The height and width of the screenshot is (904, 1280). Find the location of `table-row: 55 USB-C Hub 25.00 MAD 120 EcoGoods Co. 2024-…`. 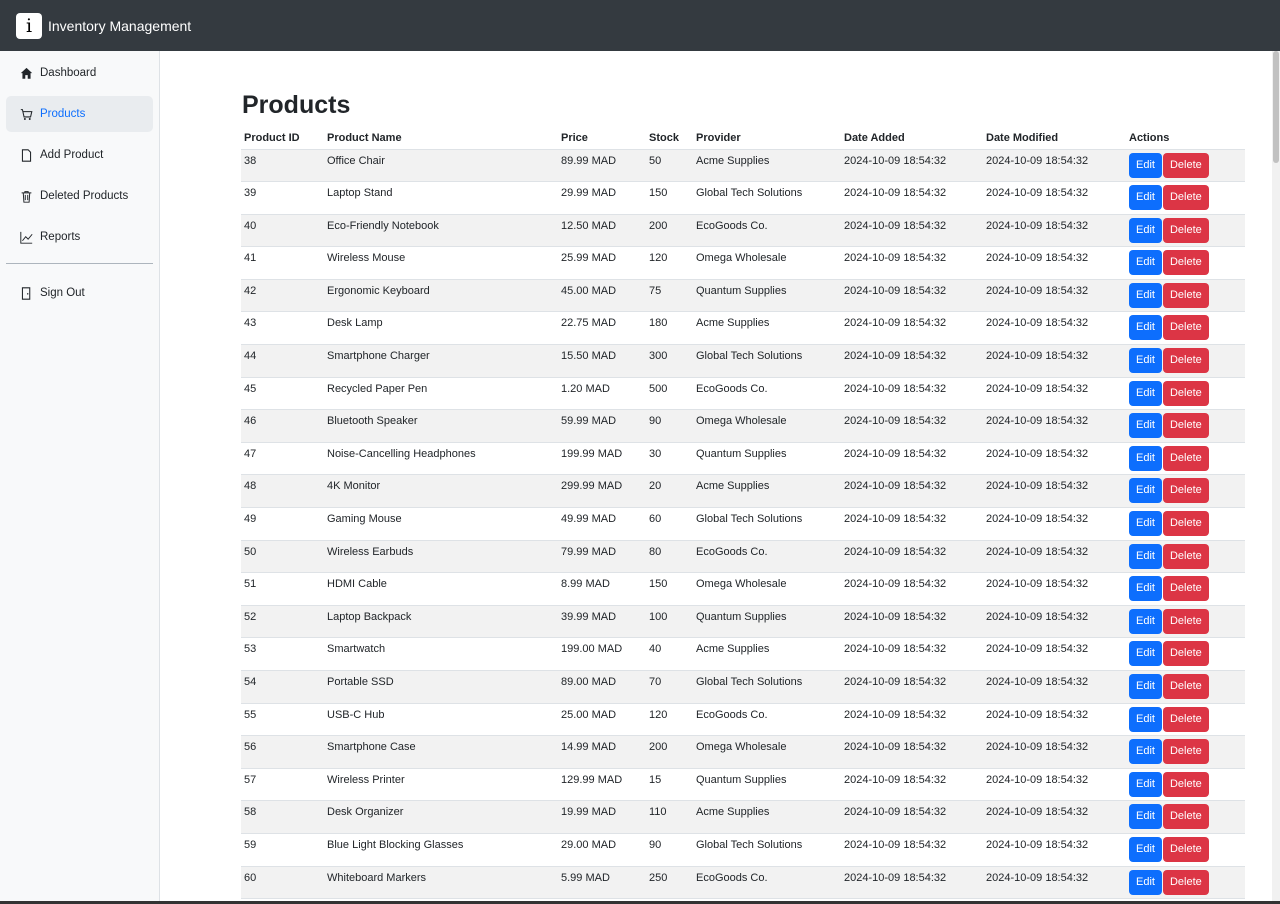

table-row: 55 USB-C Hub 25.00 MAD 120 EcoGoods Co. 2024-… is located at coordinates (743, 720).